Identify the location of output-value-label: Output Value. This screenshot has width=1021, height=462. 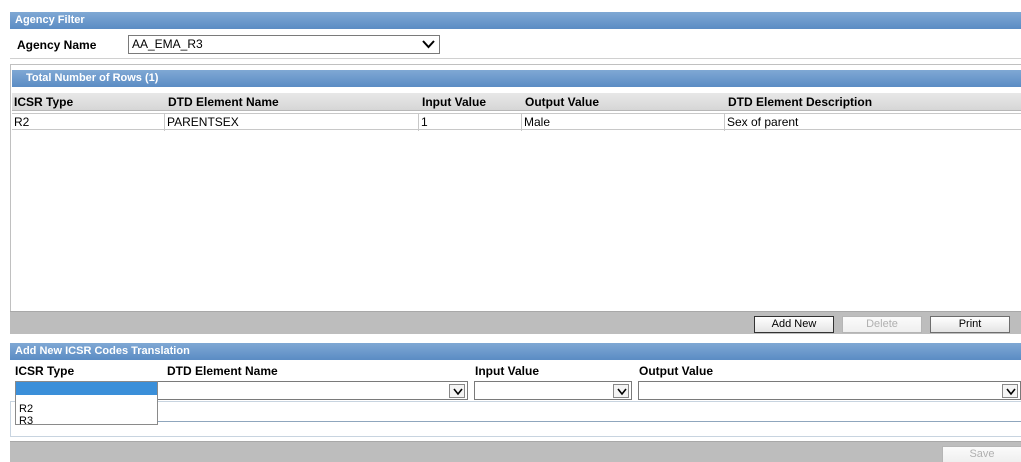
(676, 371).